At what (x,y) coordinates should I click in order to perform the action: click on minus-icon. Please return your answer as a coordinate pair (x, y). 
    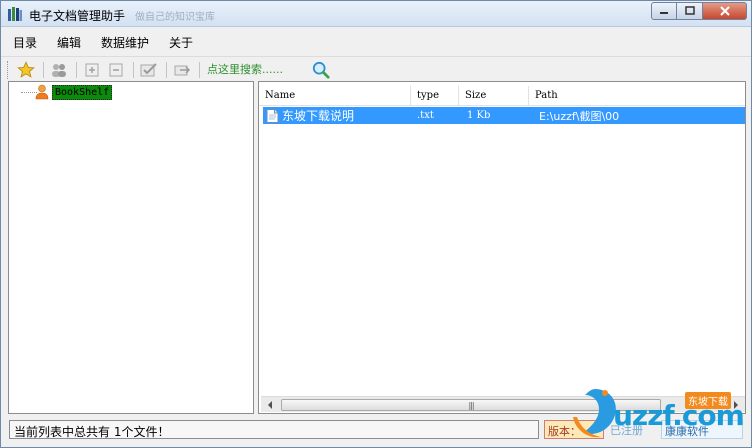
    Looking at the image, I should click on (116, 69).